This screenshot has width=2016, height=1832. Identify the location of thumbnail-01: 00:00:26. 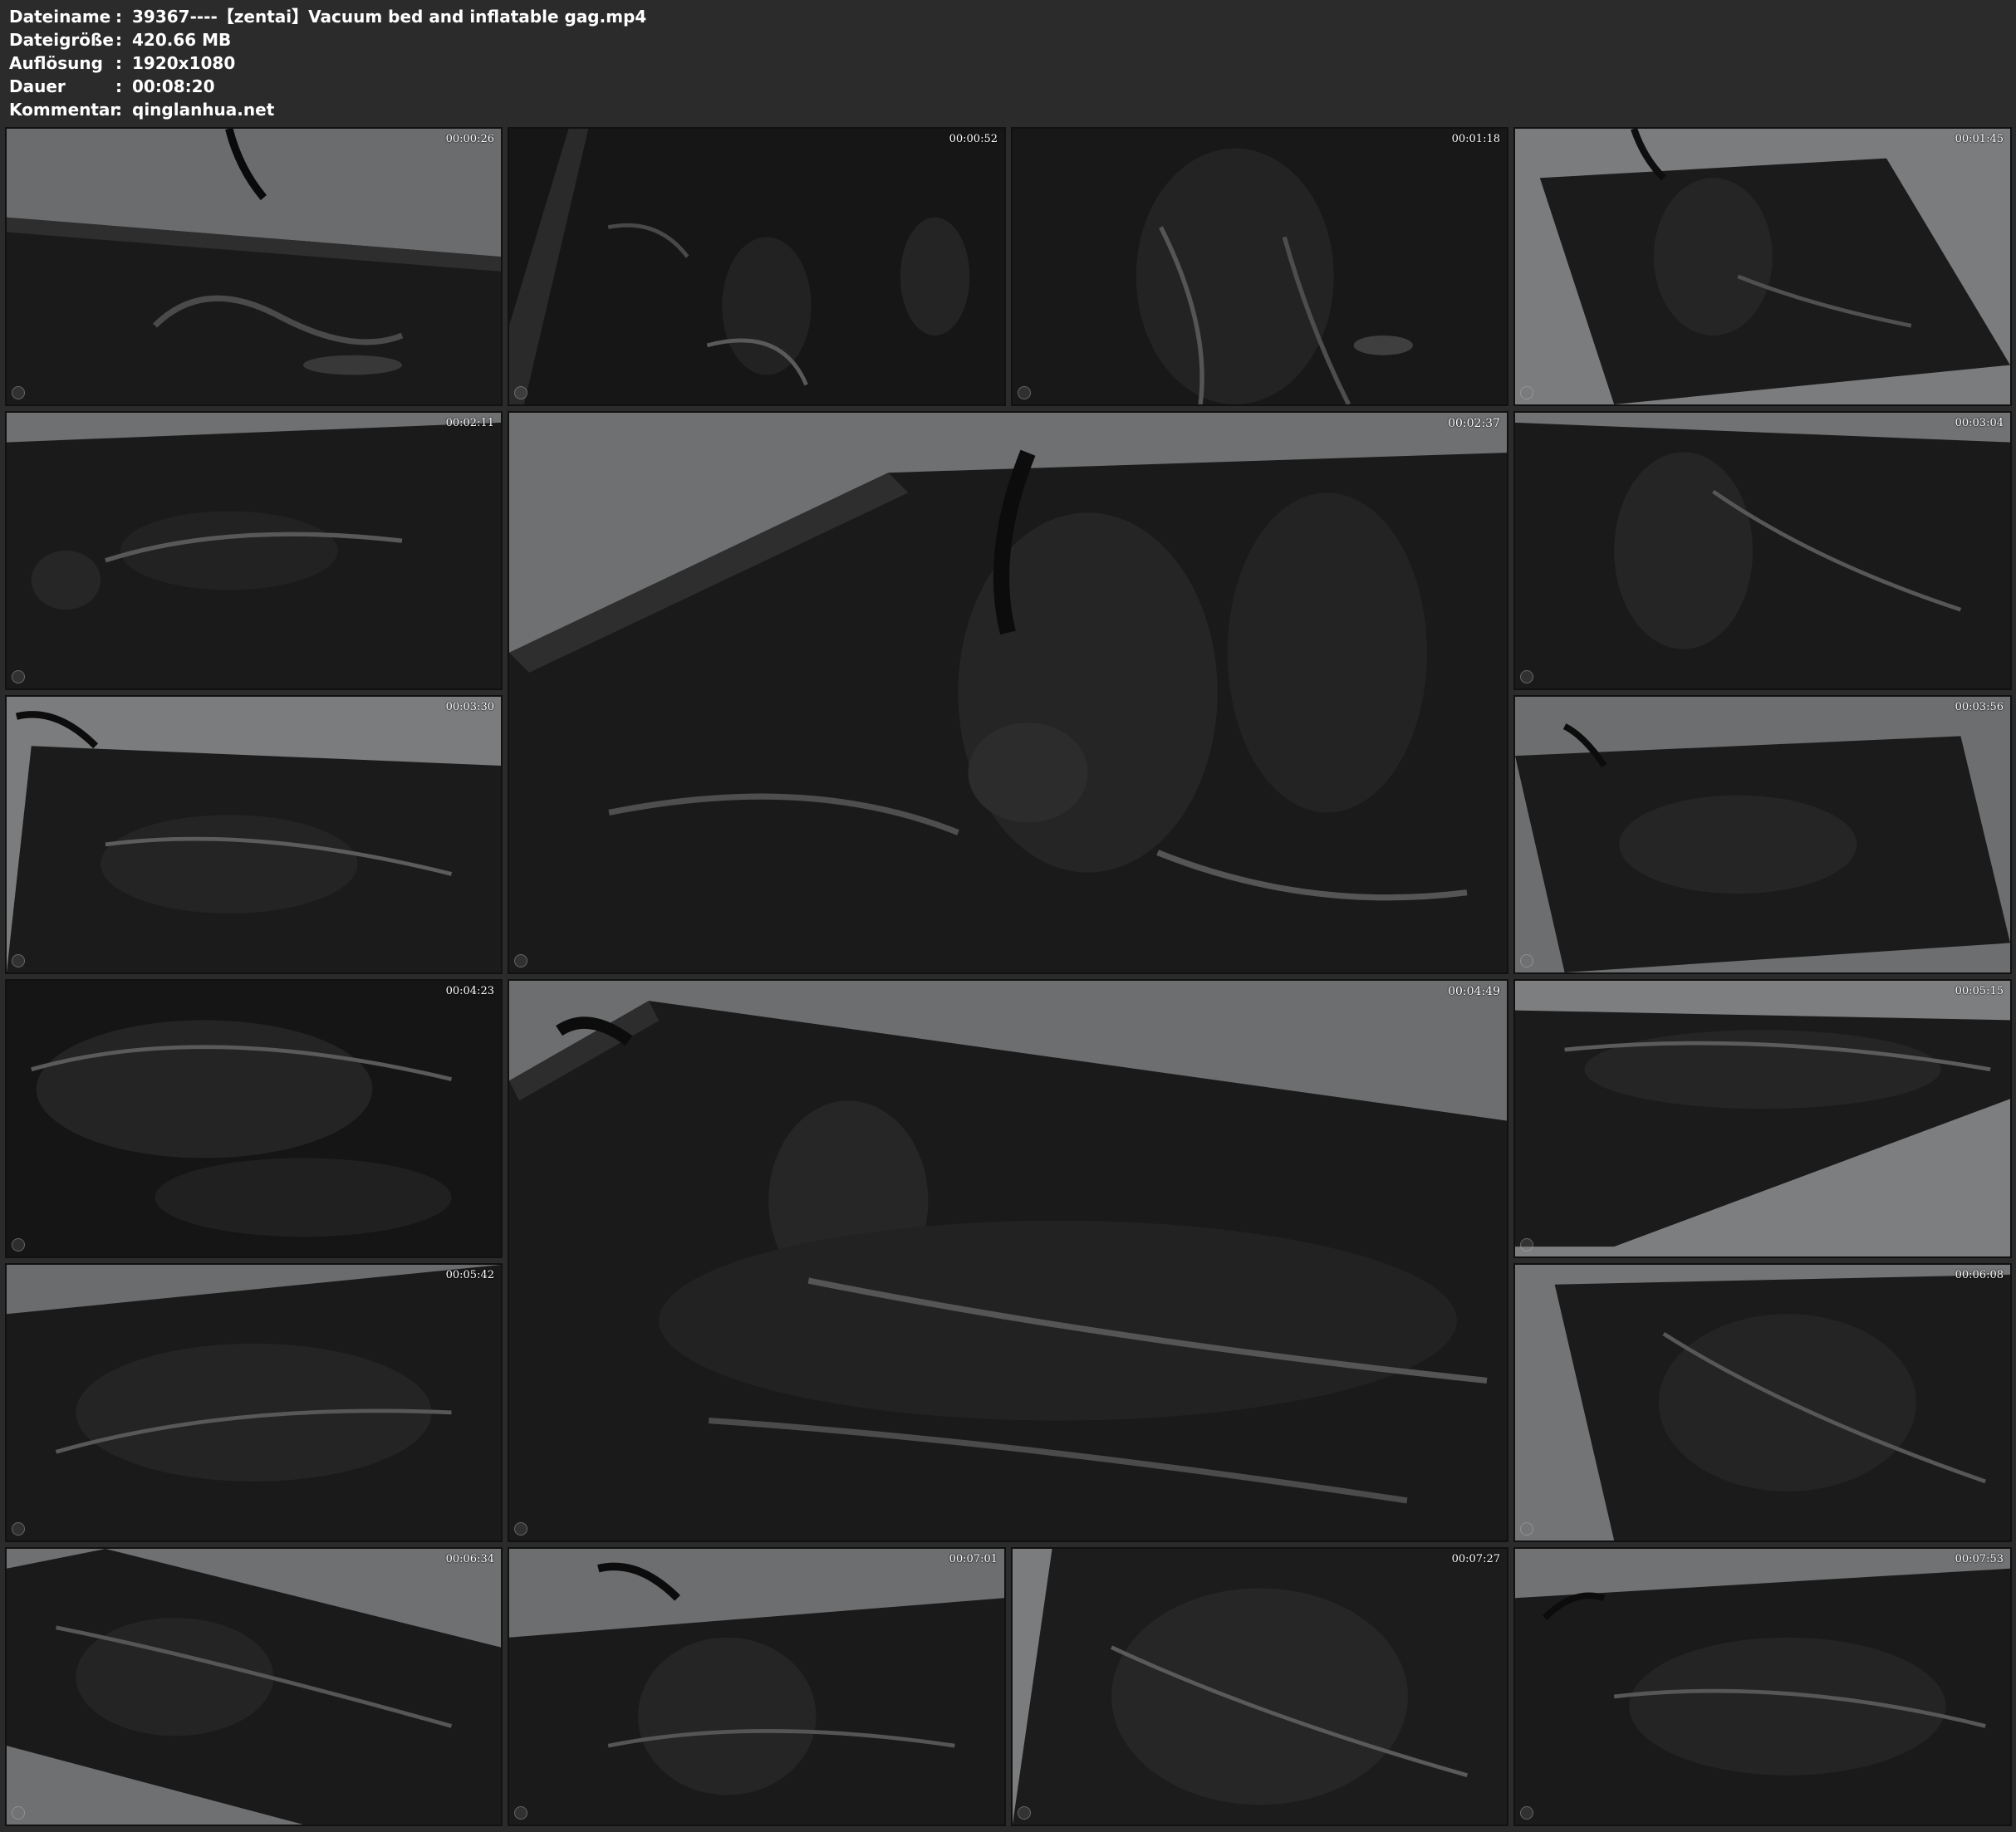
(254, 266).